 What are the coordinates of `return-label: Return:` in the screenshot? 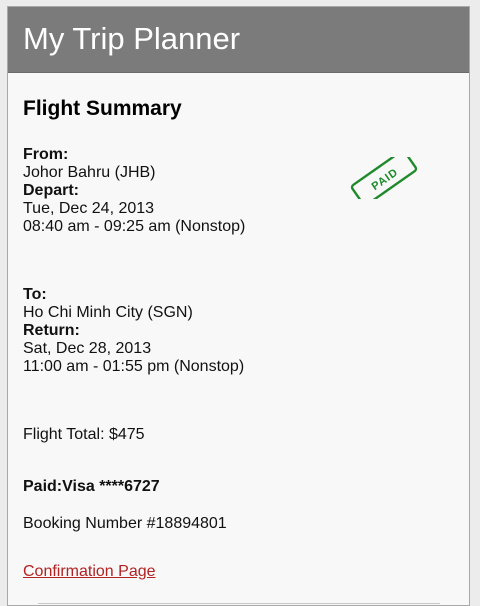 It's located at (51, 330).